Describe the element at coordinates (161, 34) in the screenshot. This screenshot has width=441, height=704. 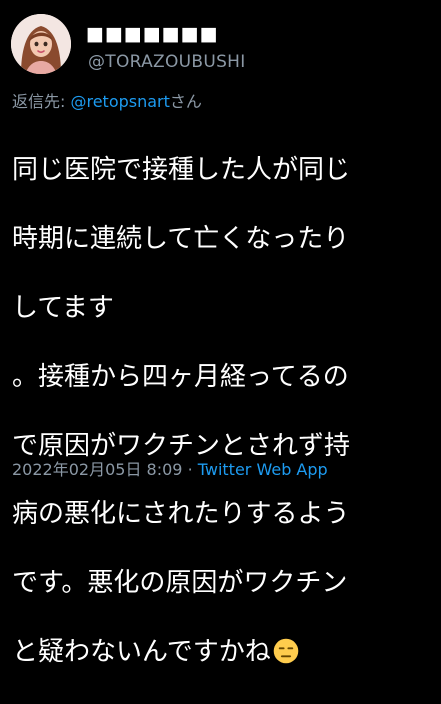
I see `author-display-name: ■■■■■■■` at that location.